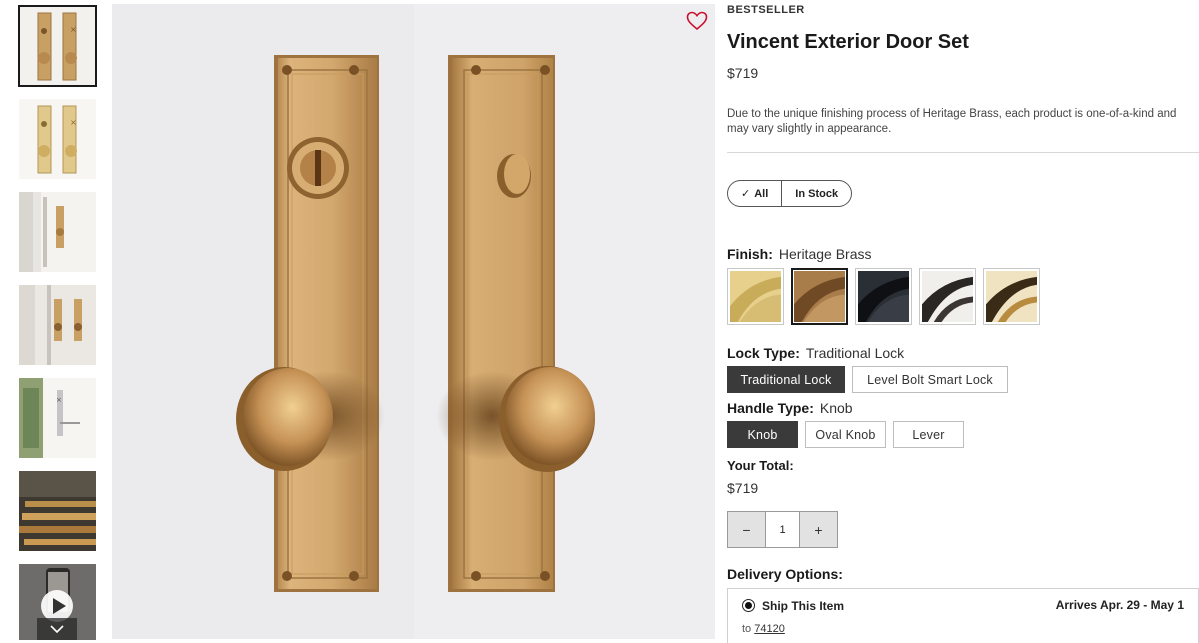  Describe the element at coordinates (761, 193) in the screenshot. I see `filter-all-label: All` at that location.